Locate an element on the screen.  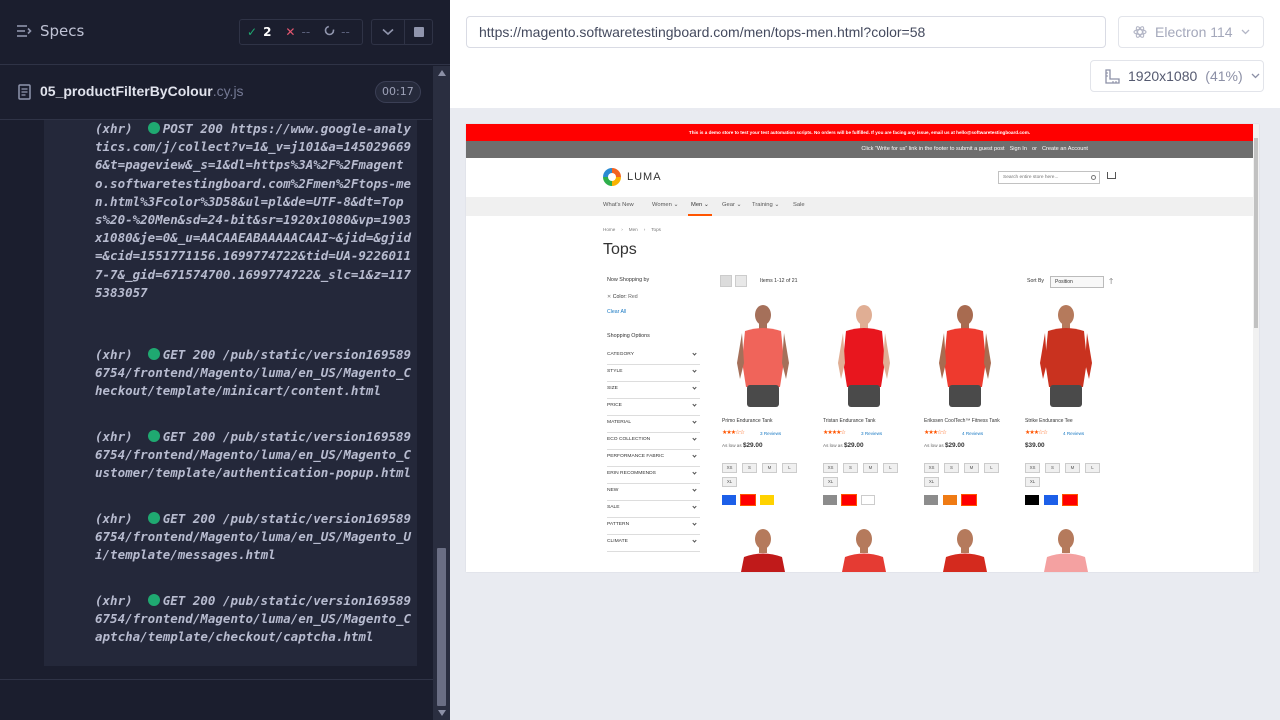
filter-option: CLIMATE is located at coordinates (653, 543).